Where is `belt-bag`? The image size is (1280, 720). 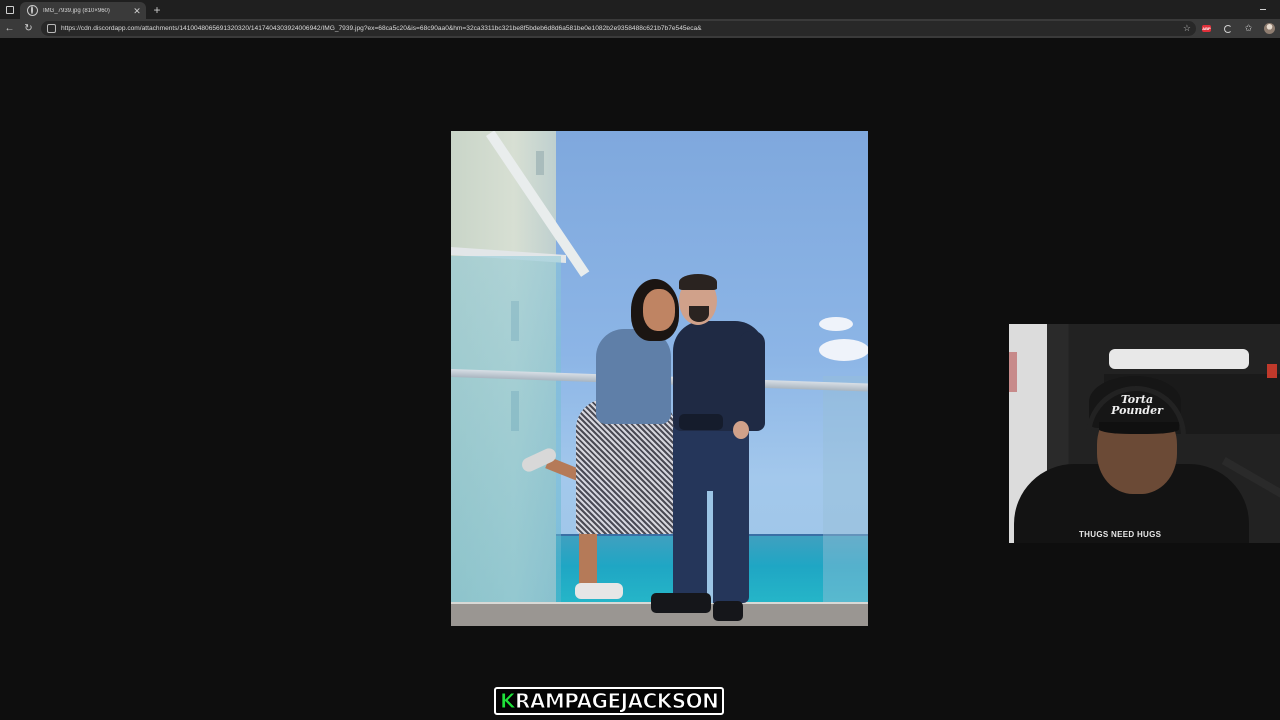
belt-bag is located at coordinates (701, 422).